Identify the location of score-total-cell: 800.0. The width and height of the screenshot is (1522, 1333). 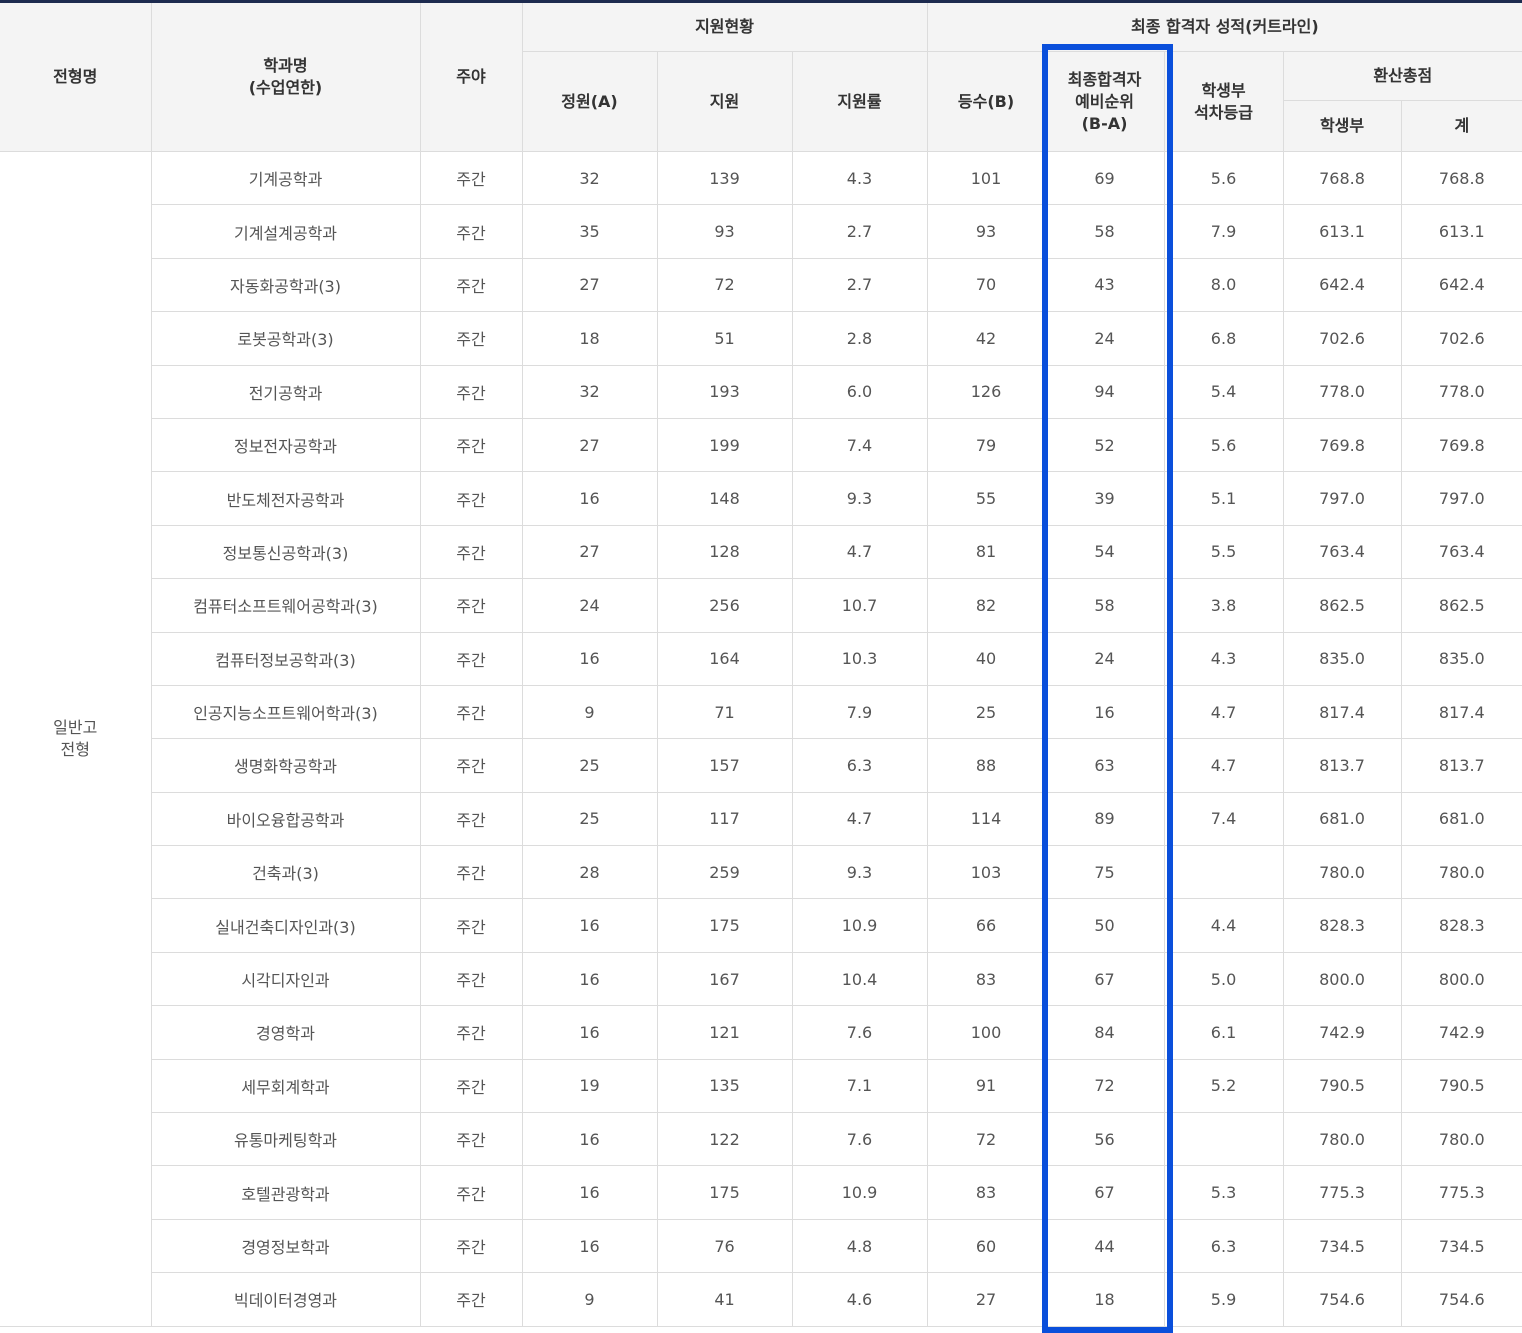
(1461, 979).